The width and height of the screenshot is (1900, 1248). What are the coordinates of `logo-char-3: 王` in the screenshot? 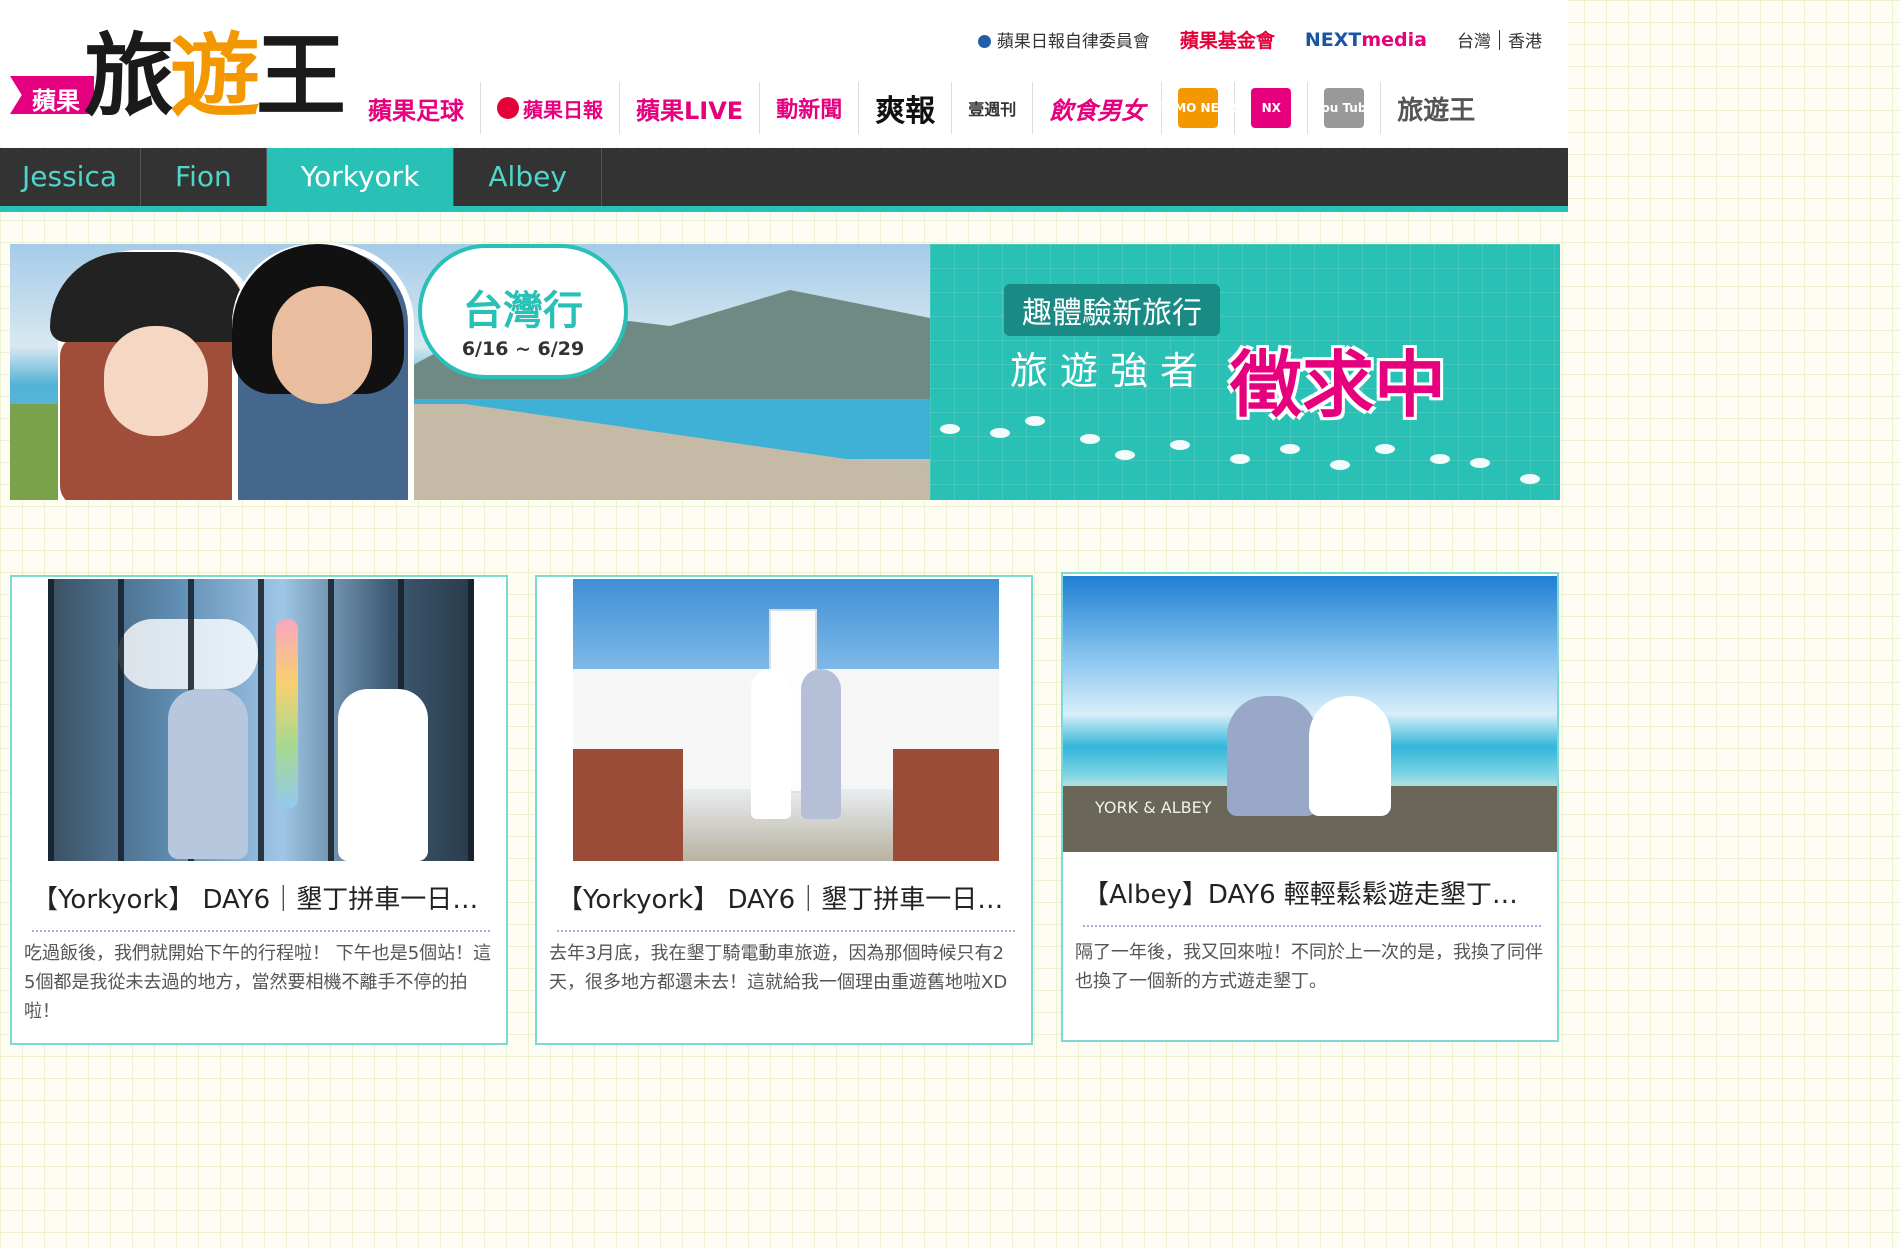 It's located at (301, 76).